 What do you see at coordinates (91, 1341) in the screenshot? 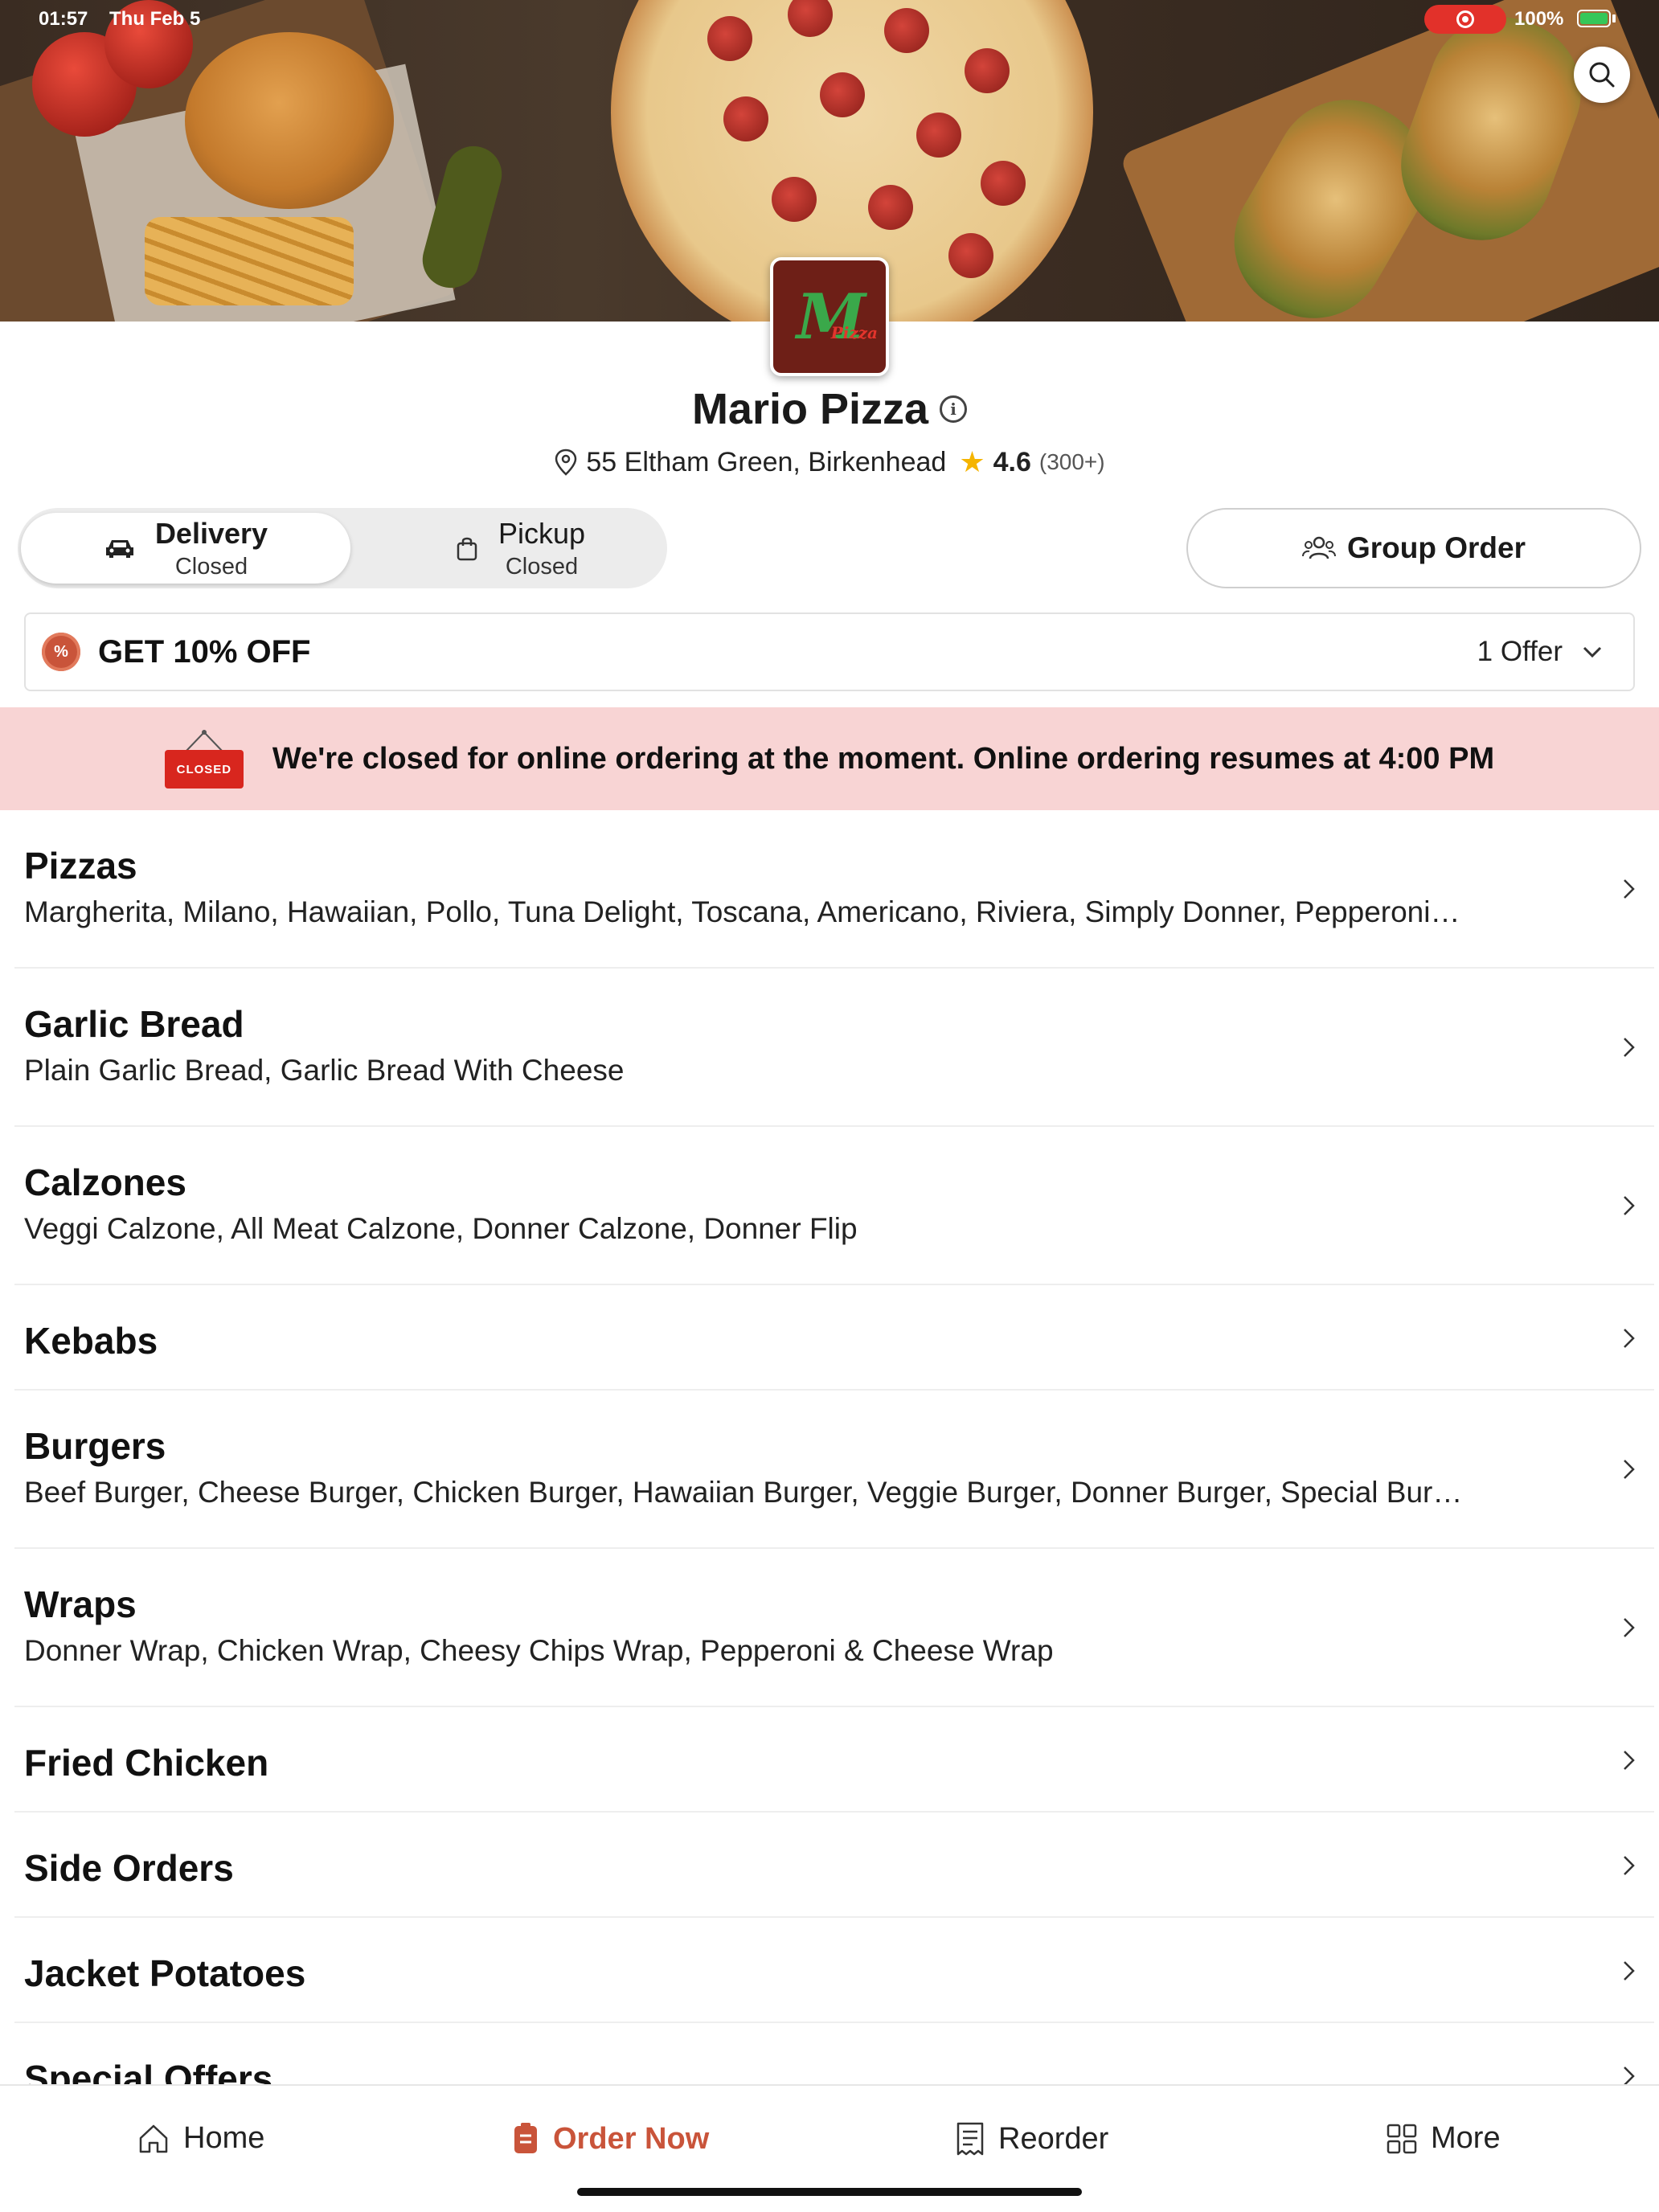
I see `category-title: Kebabs` at bounding box center [91, 1341].